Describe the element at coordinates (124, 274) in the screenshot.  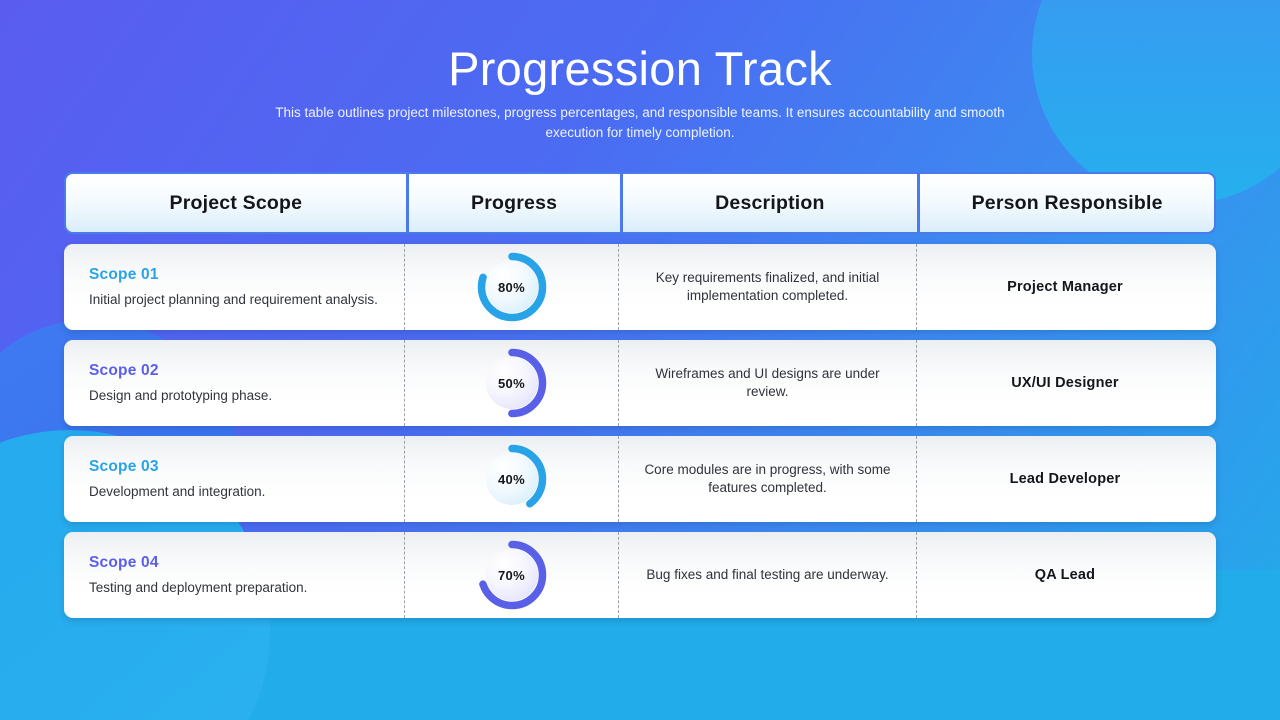
I see `scope-title: Scope 01` at that location.